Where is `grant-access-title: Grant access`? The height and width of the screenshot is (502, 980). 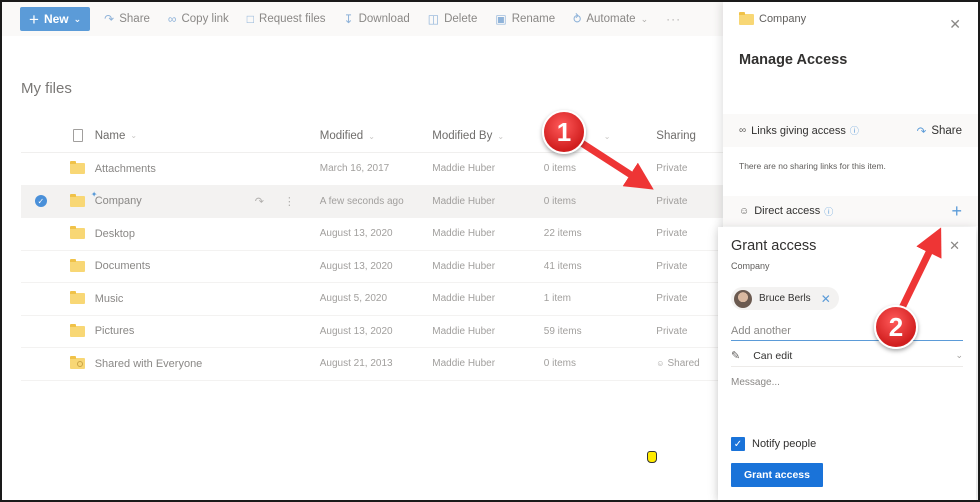 grant-access-title: Grant access is located at coordinates (774, 246).